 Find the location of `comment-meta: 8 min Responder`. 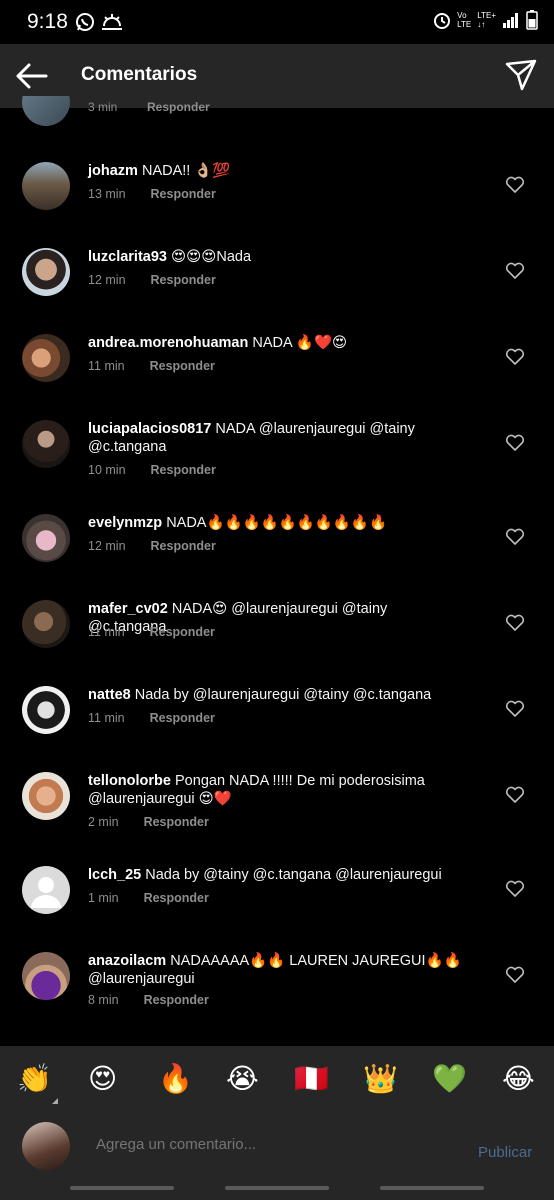

comment-meta: 8 min Responder is located at coordinates (148, 1000).